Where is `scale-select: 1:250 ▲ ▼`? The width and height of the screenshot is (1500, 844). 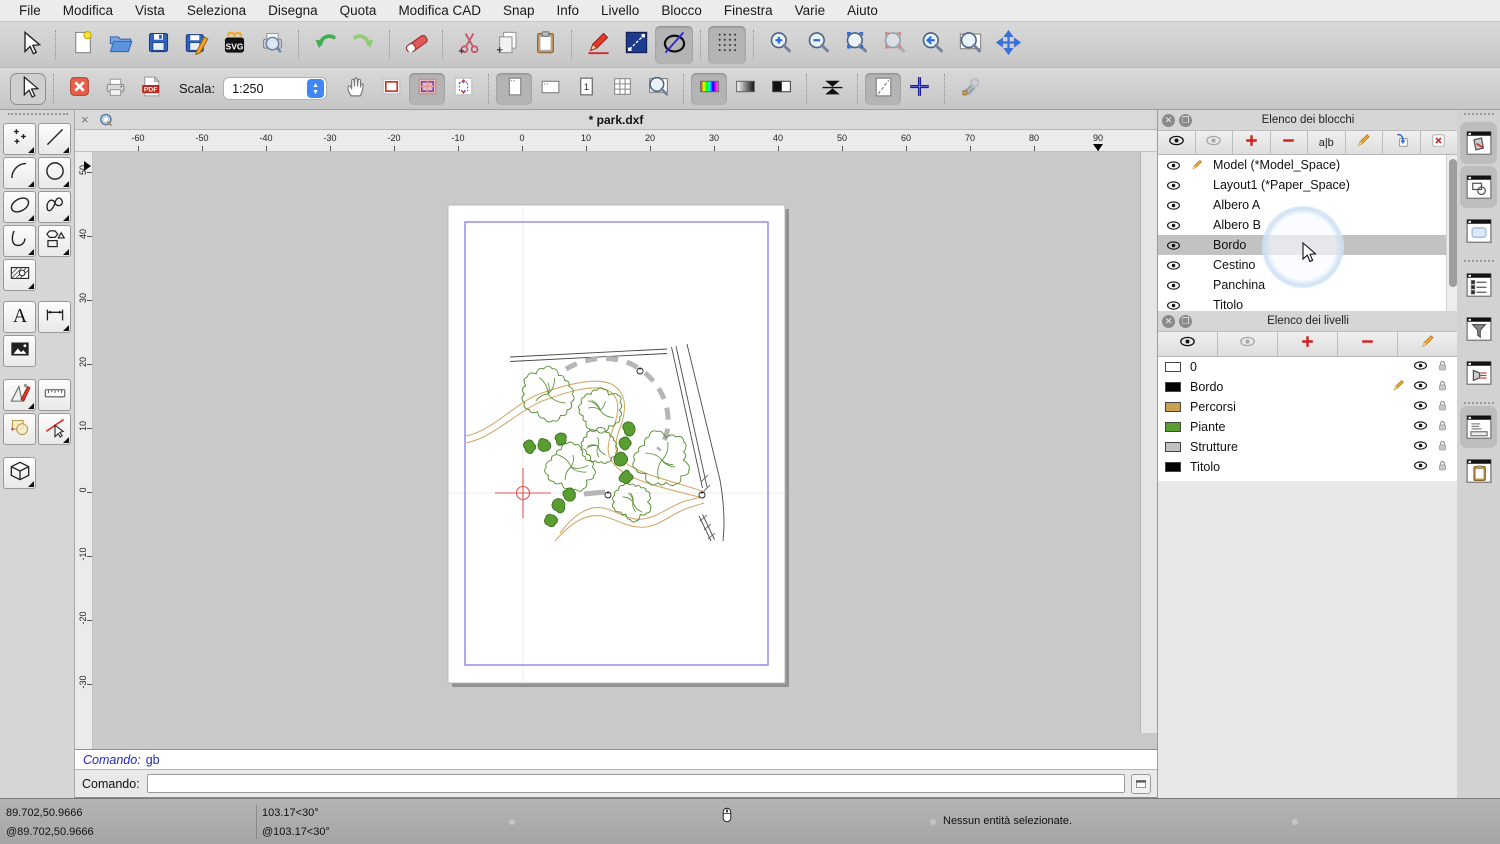
scale-select: 1:250 ▲ ▼ is located at coordinates (275, 88).